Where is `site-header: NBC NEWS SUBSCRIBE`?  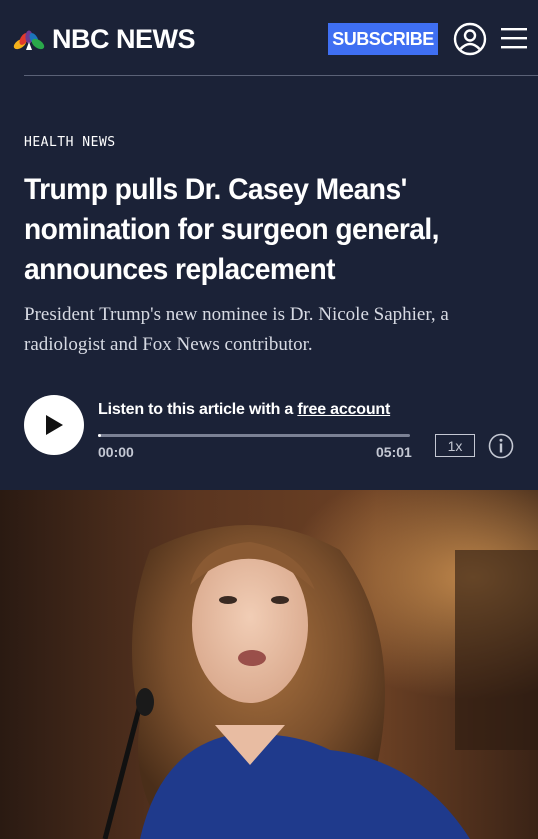
site-header: NBC NEWS SUBSCRIBE is located at coordinates (269, 38).